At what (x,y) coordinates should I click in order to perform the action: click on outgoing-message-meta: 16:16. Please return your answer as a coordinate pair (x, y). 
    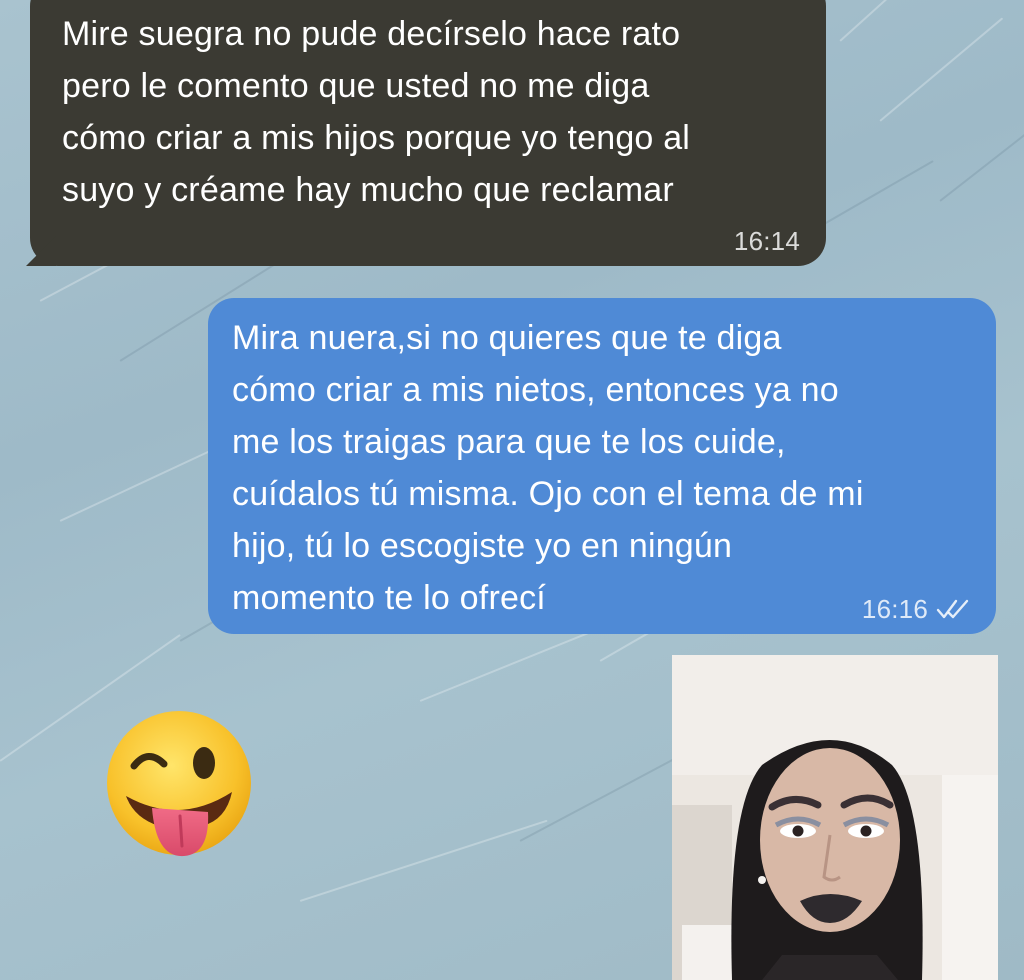
    Looking at the image, I should click on (916, 609).